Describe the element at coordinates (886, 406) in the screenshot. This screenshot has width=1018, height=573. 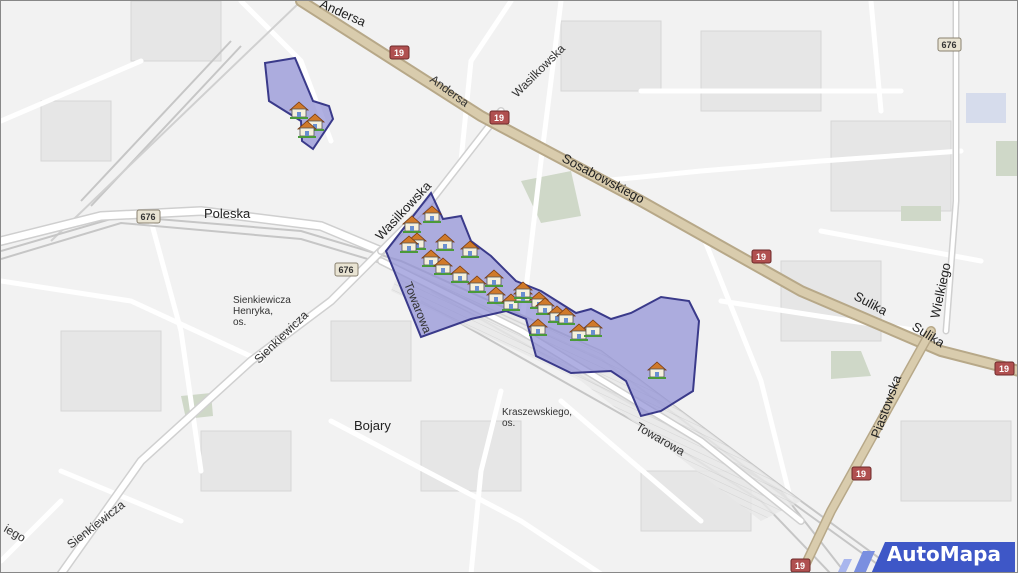
I see `street-label-piastowska: Piastowska` at that location.